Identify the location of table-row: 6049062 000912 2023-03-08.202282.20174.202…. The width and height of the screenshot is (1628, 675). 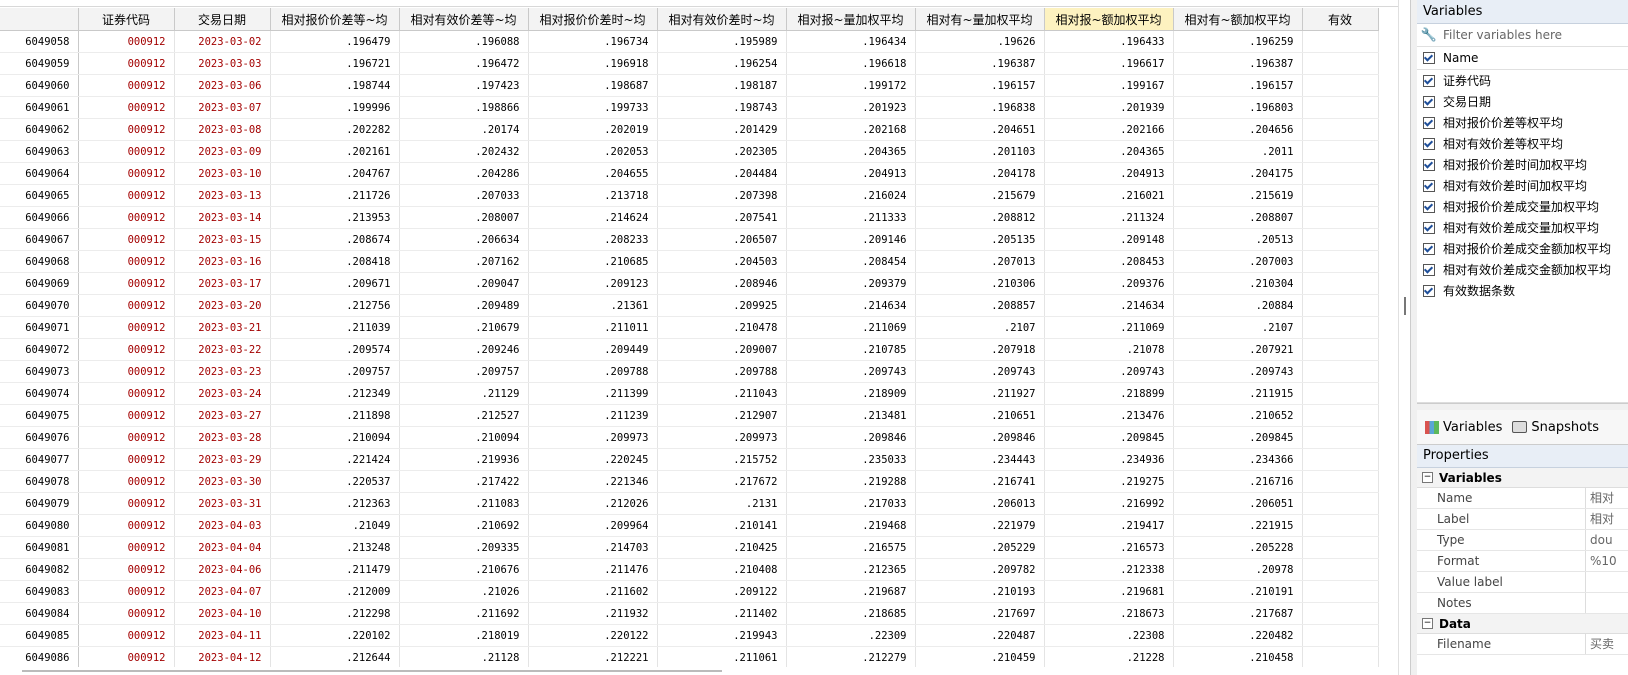
(689, 129).